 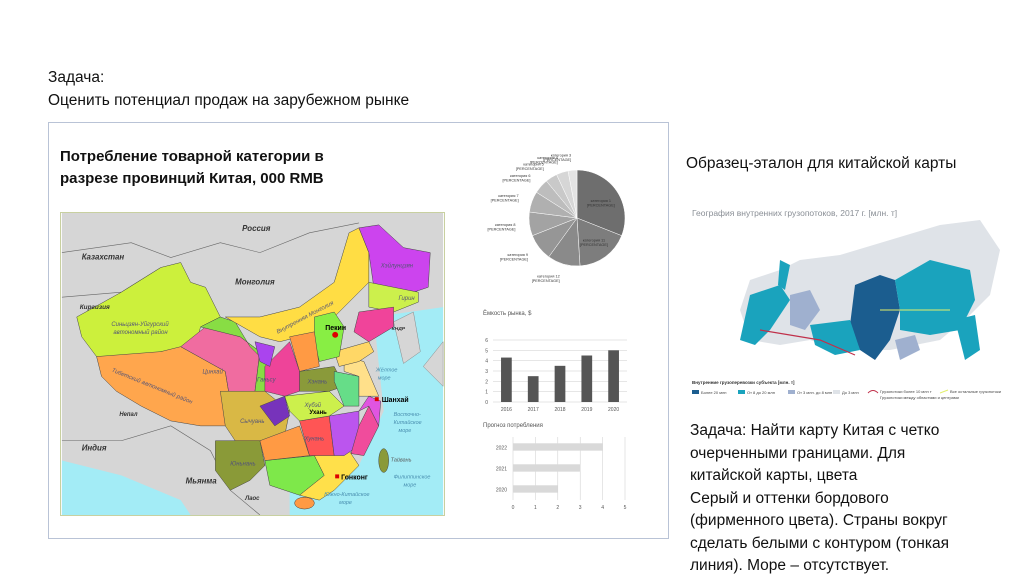 I want to click on y-tick-label: 5, so click(x=486, y=351).